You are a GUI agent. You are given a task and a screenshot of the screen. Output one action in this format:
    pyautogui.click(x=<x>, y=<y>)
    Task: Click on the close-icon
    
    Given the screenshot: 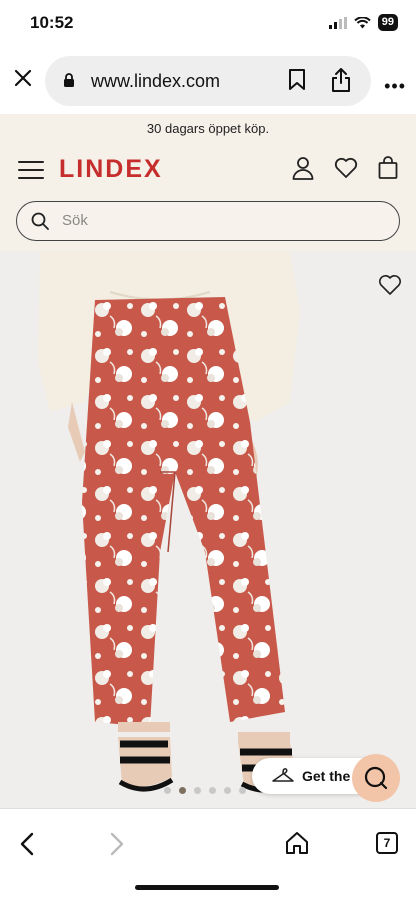 What is the action you would take?
    pyautogui.click(x=23, y=78)
    